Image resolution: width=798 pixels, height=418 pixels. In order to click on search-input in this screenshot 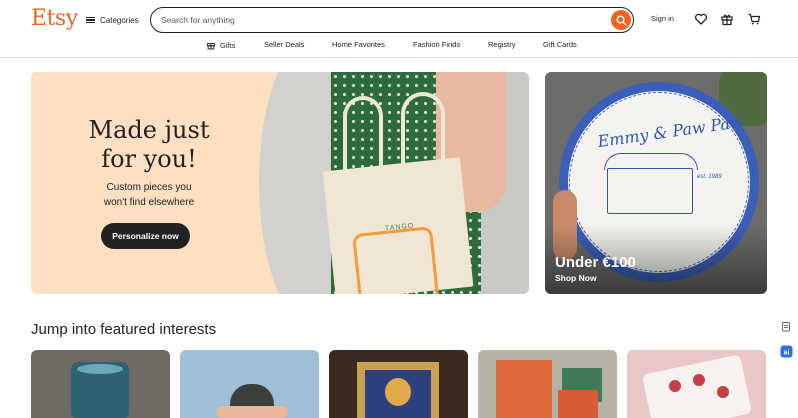, I will do `click(381, 20)`.